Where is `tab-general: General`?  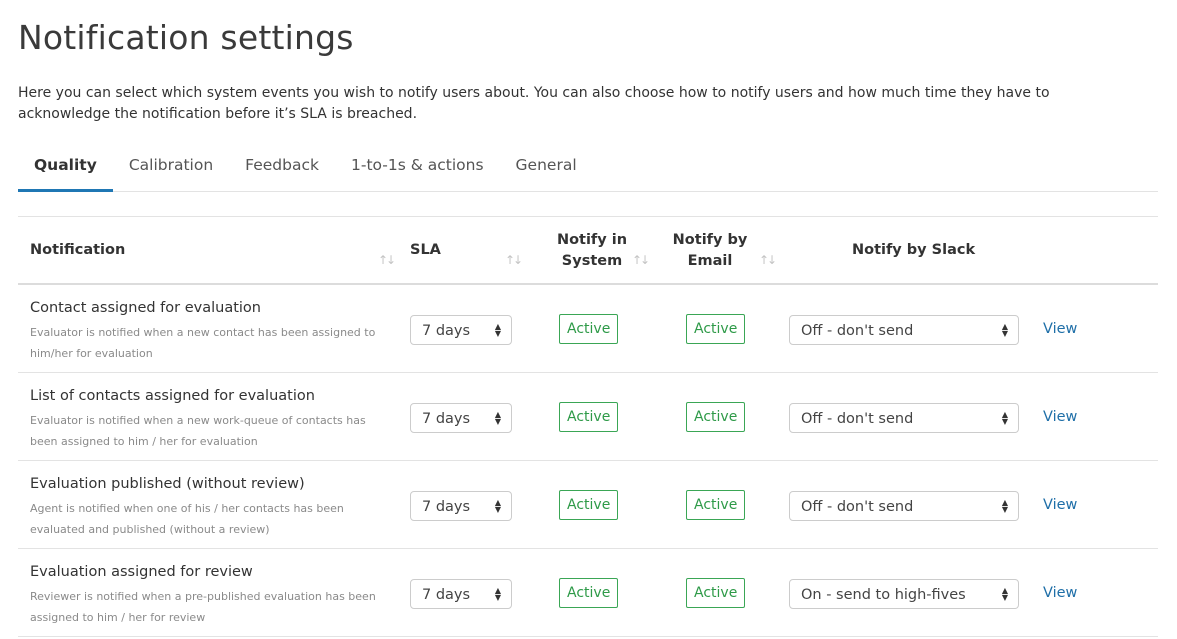
tab-general: General is located at coordinates (546, 167).